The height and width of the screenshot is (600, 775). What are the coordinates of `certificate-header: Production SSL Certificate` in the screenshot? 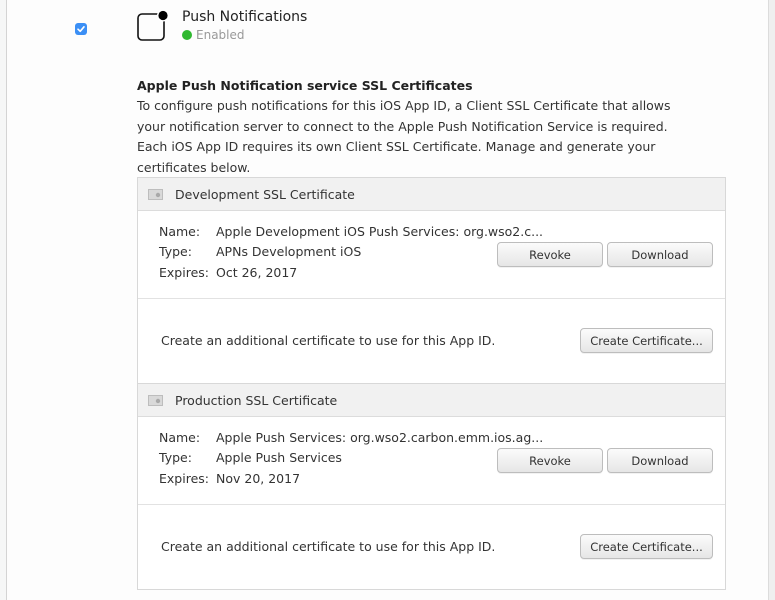 It's located at (431, 400).